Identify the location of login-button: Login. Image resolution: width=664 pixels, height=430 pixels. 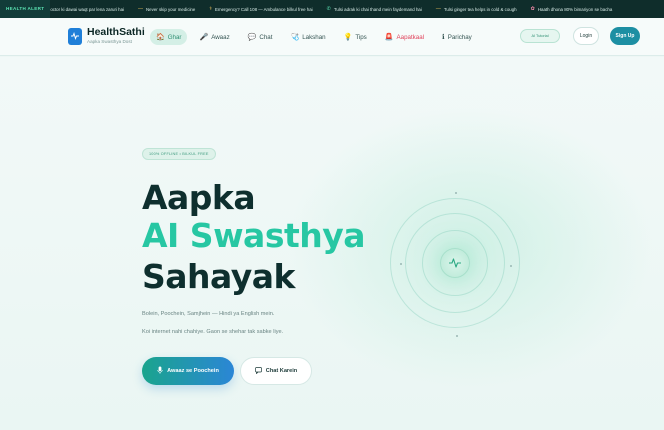
(586, 36).